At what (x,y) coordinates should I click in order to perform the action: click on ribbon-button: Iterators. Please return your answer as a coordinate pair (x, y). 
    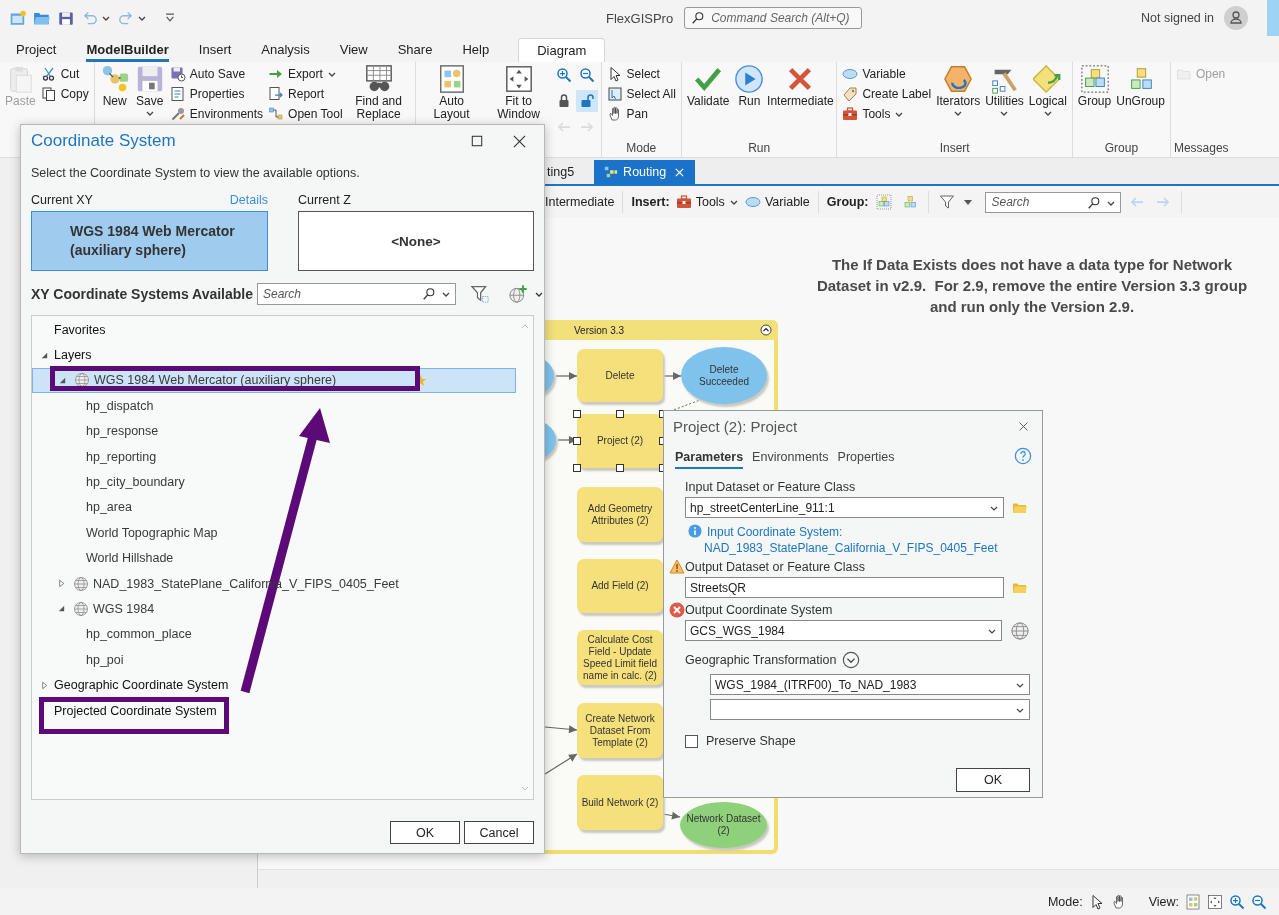
    Looking at the image, I should click on (958, 103).